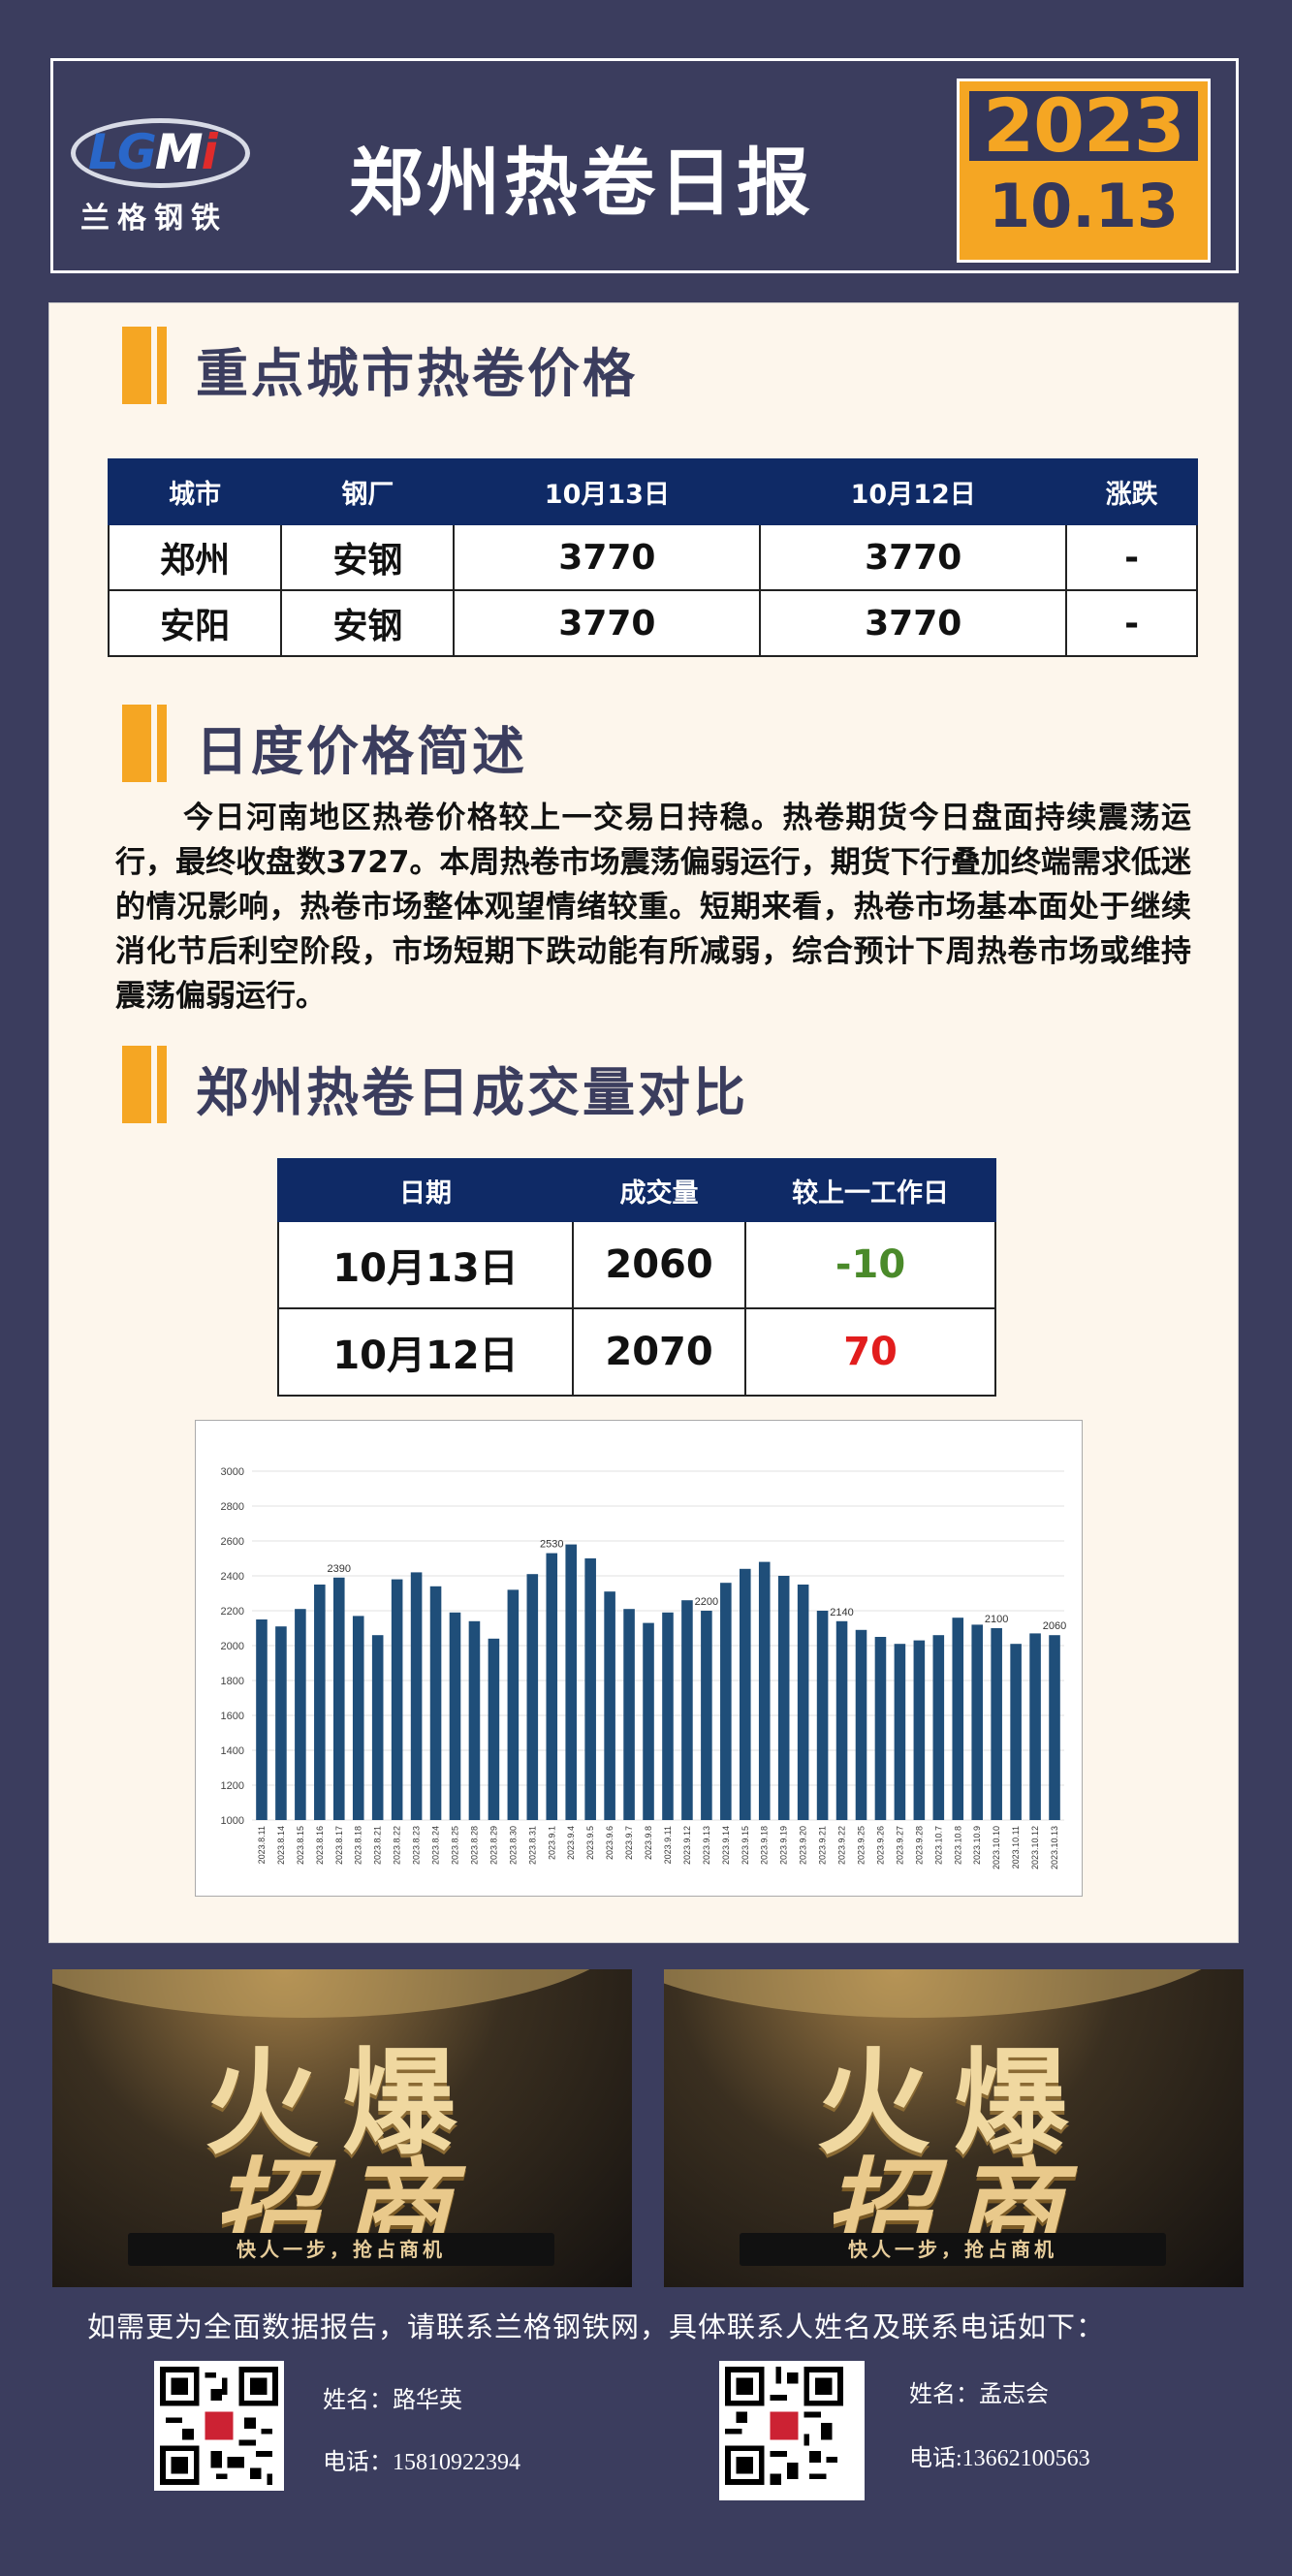 The image size is (1292, 2576). What do you see at coordinates (455, 1845) in the screenshot?
I see `x-tick-label: 2023.8.25` at bounding box center [455, 1845].